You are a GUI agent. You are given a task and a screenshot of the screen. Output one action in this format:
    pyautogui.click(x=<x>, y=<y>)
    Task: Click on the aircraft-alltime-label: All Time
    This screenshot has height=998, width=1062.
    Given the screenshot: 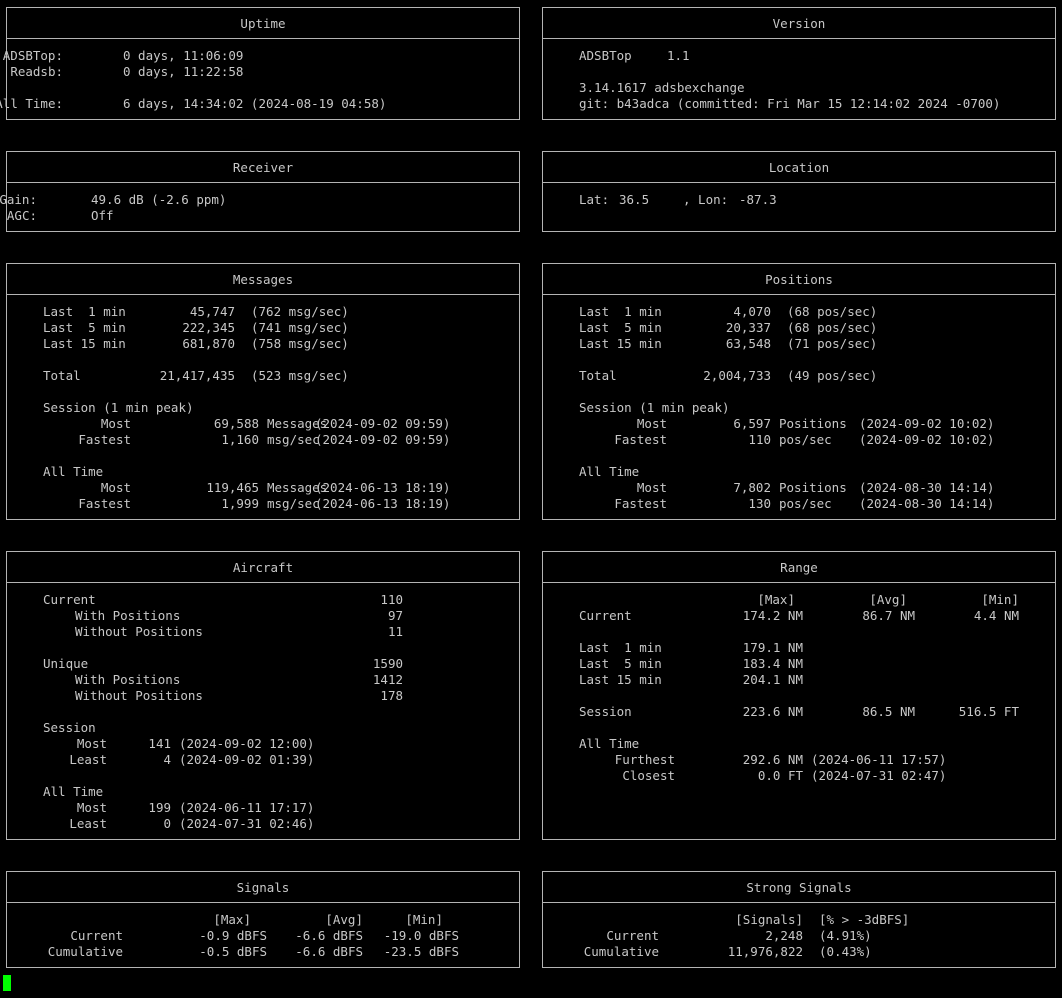 What is the action you would take?
    pyautogui.click(x=73, y=791)
    